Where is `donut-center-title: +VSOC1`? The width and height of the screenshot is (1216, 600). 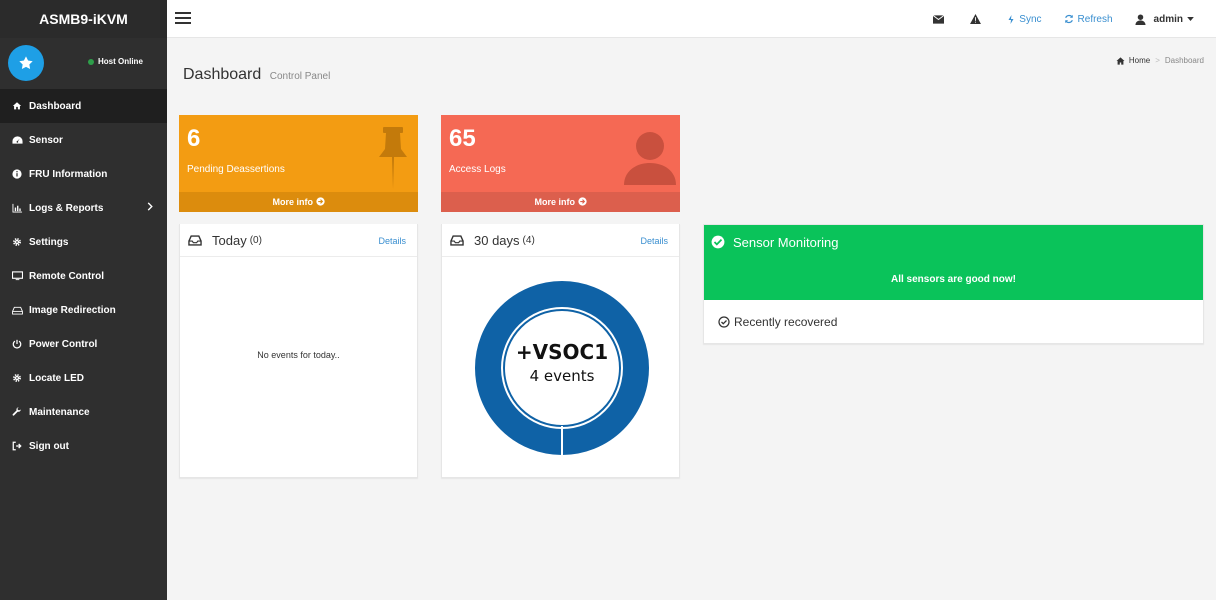
donut-center-title: +VSOC1 is located at coordinates (562, 352).